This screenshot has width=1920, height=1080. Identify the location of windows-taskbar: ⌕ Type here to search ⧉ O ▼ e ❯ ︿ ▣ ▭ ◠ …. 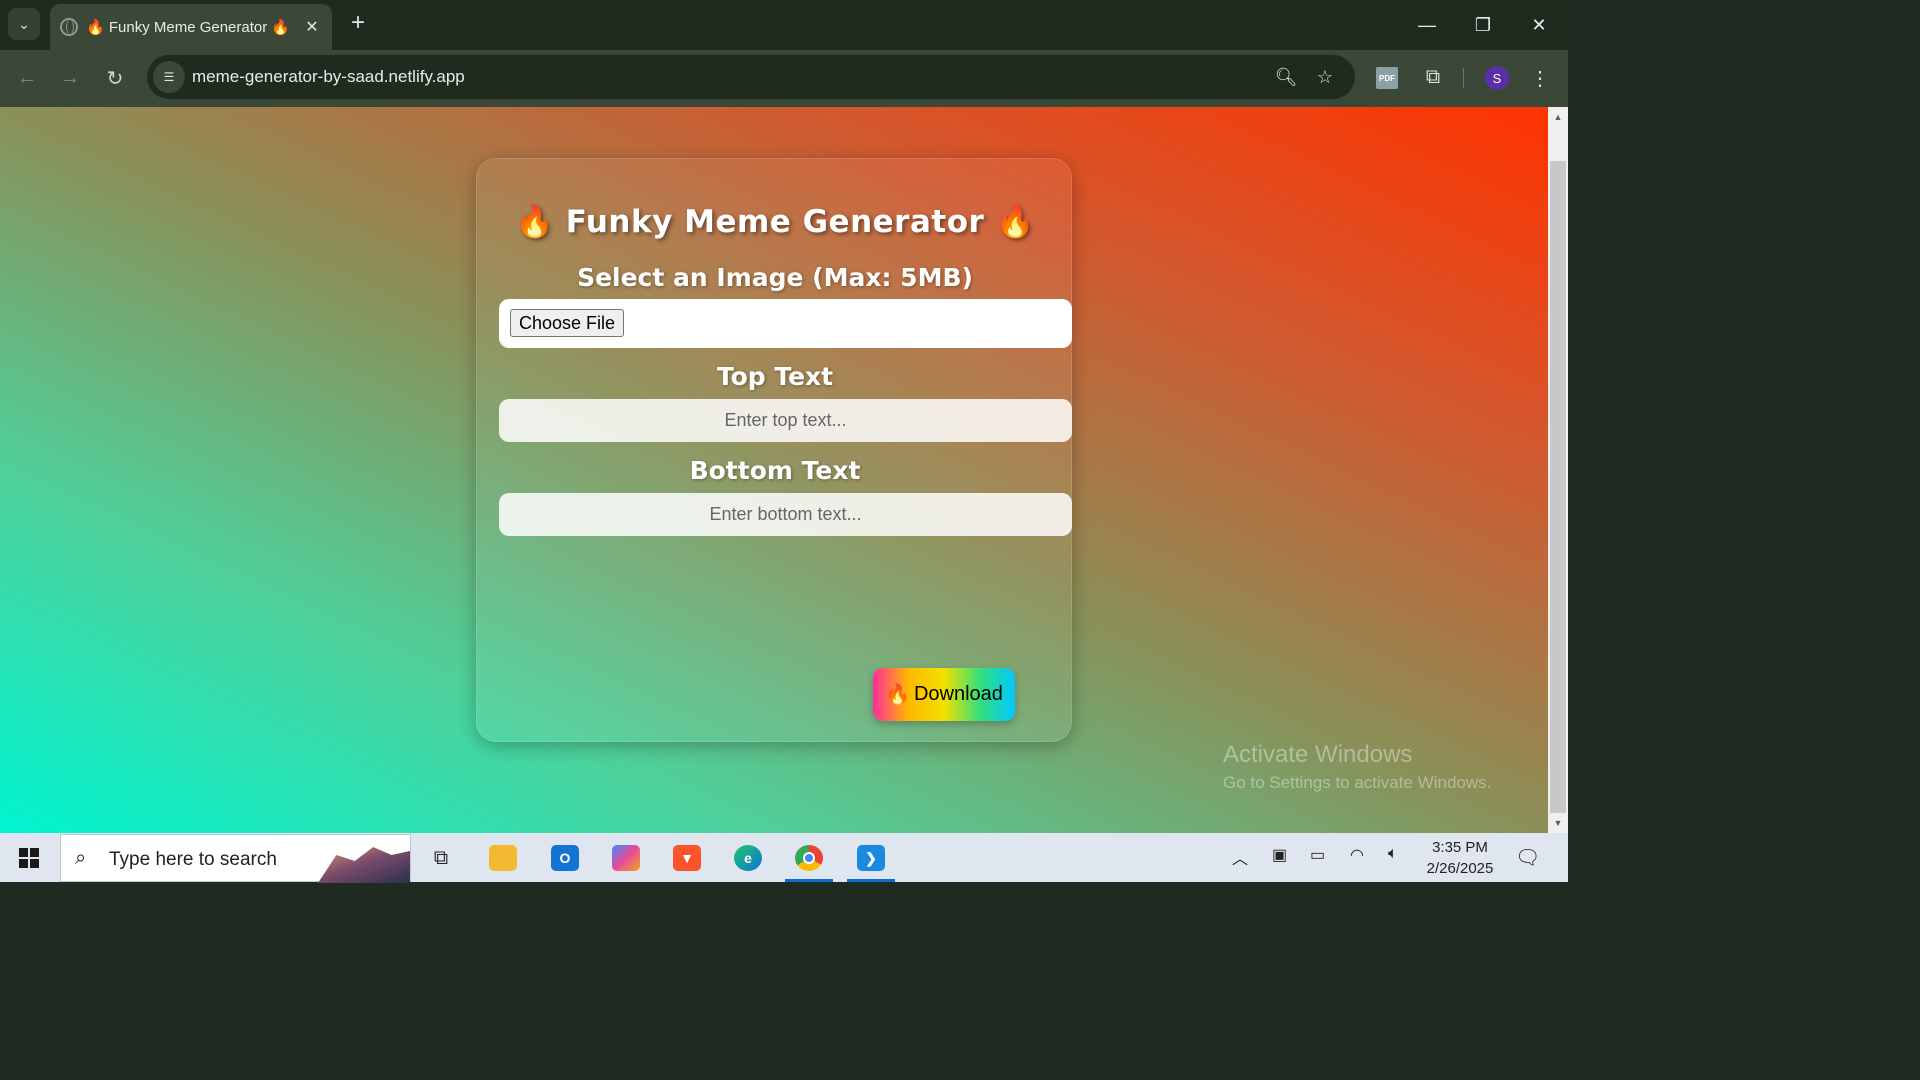
(784, 858).